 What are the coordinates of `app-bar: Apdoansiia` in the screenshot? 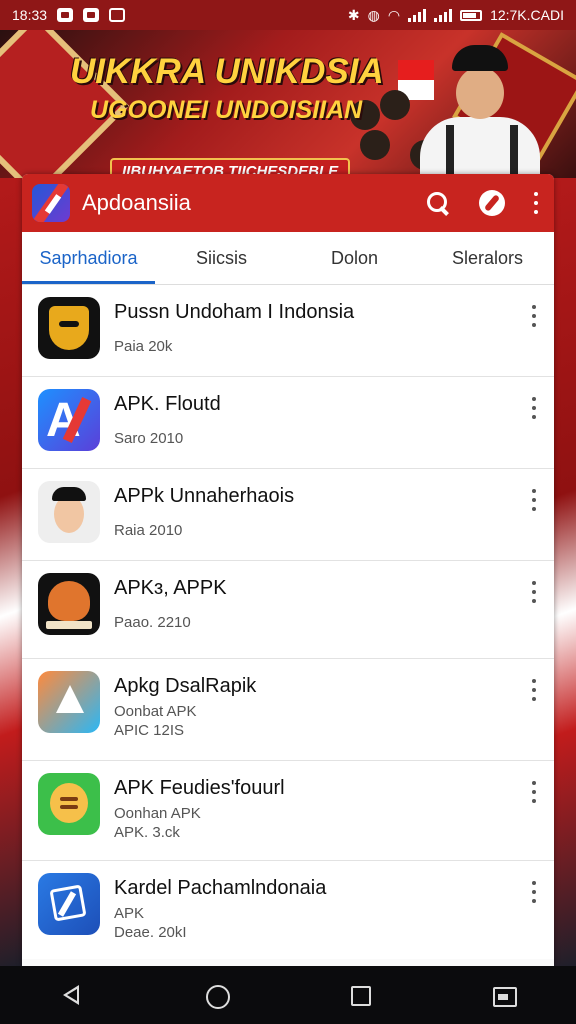 It's located at (288, 203).